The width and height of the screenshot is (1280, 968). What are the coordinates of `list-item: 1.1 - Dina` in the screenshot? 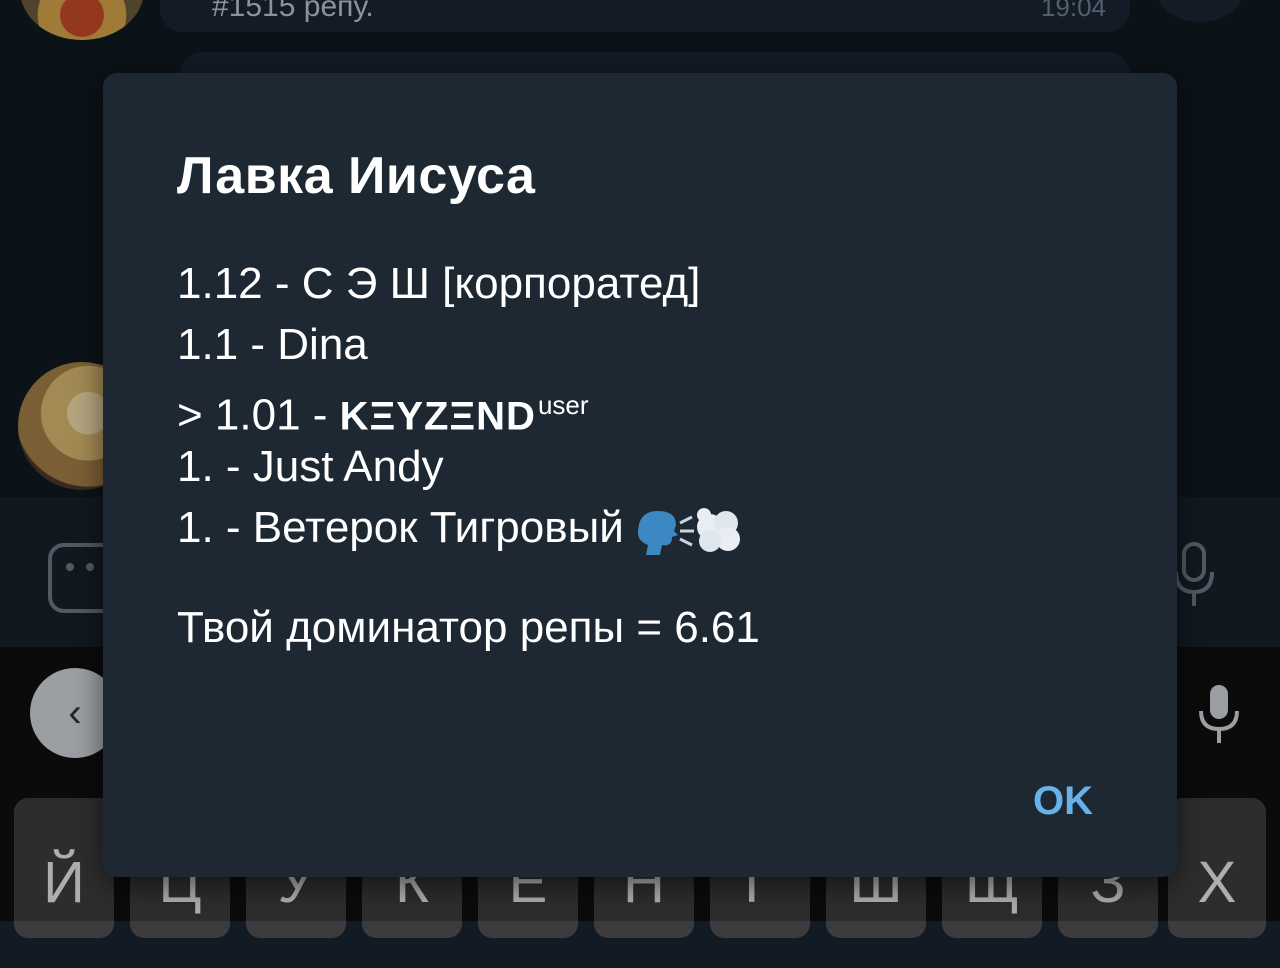 It's located at (272, 344).